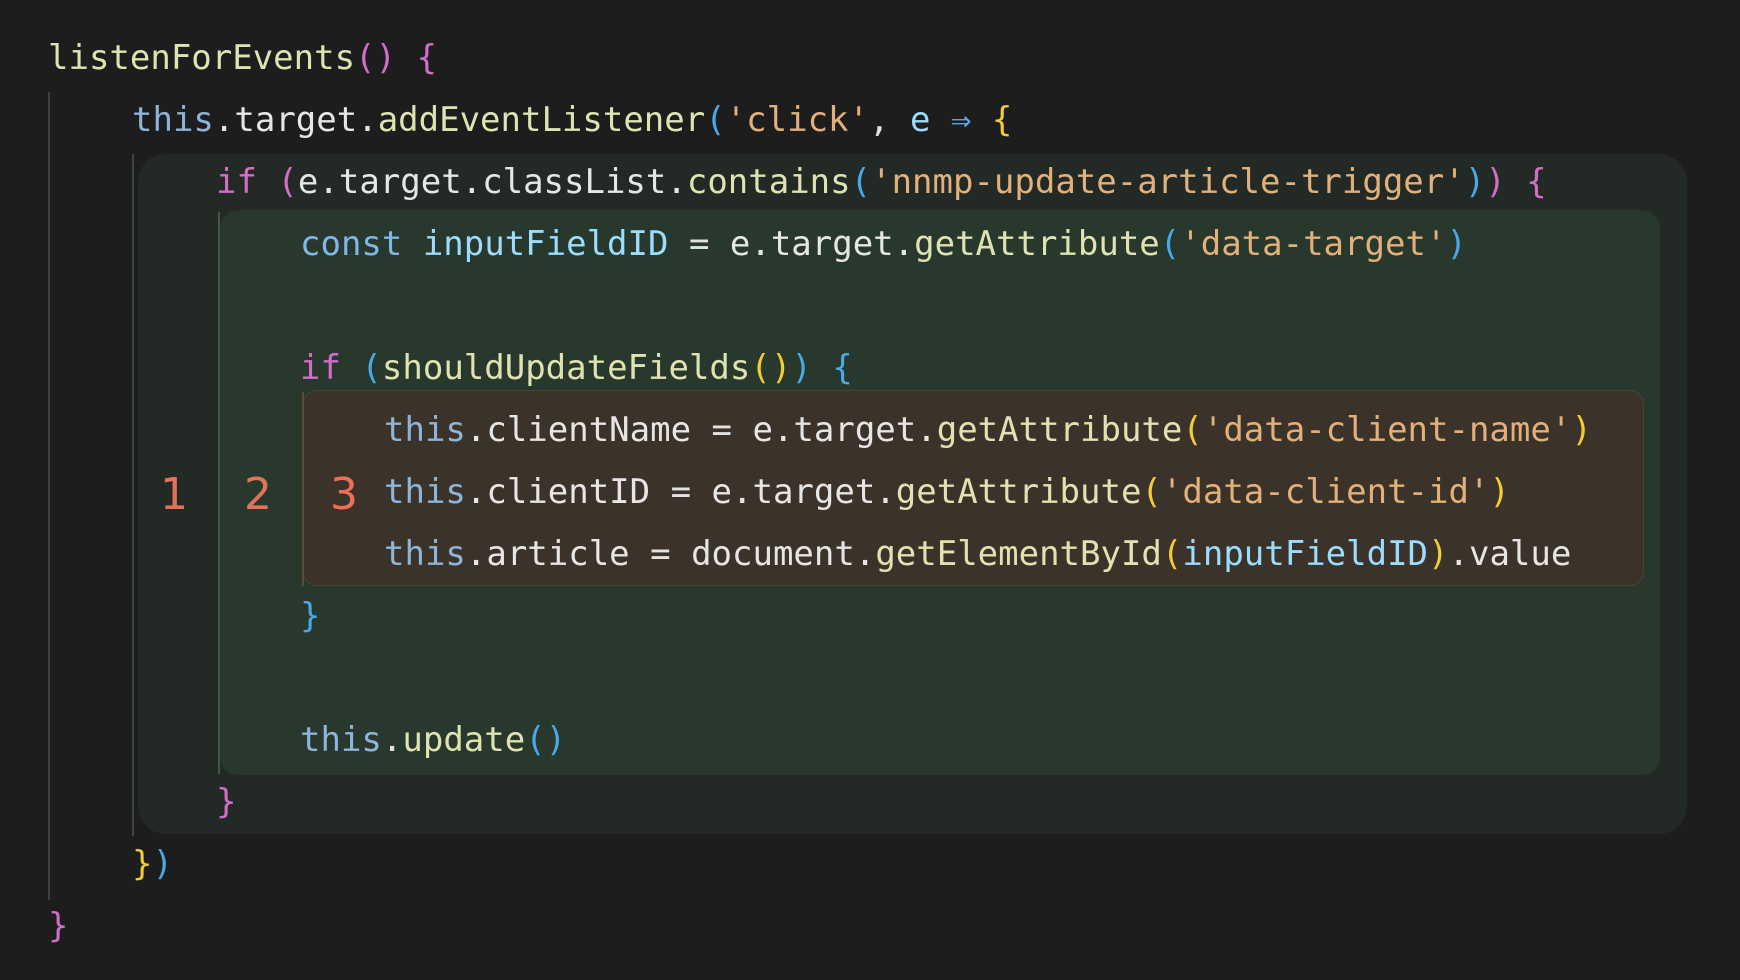 Image resolution: width=1740 pixels, height=980 pixels. I want to click on arrow-icon: ⇒, so click(961, 120).